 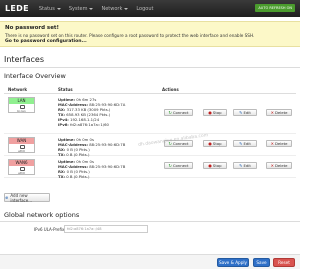 What do you see at coordinates (17, 8) in the screenshot?
I see `brand-logo: LEDE` at bounding box center [17, 8].